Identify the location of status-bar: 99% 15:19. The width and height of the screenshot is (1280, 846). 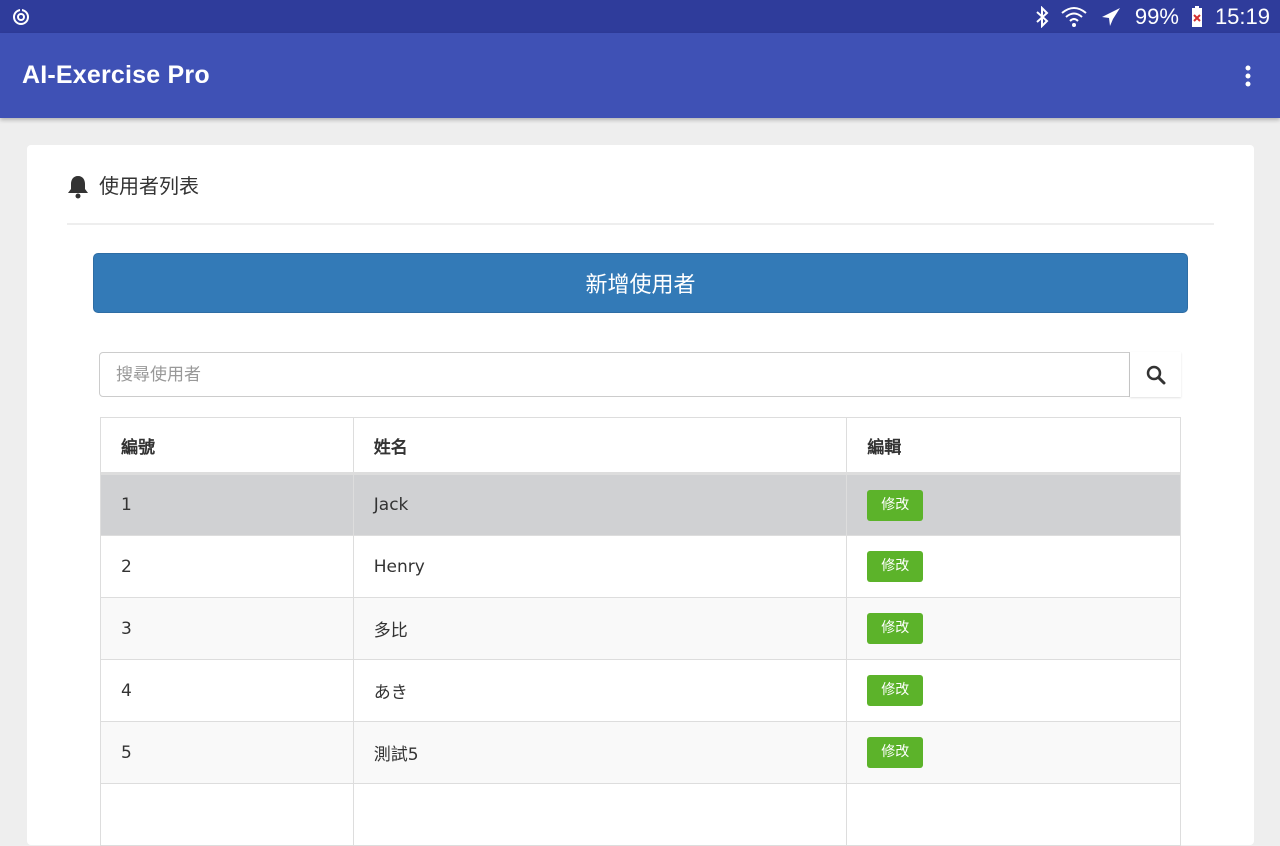
(640, 16).